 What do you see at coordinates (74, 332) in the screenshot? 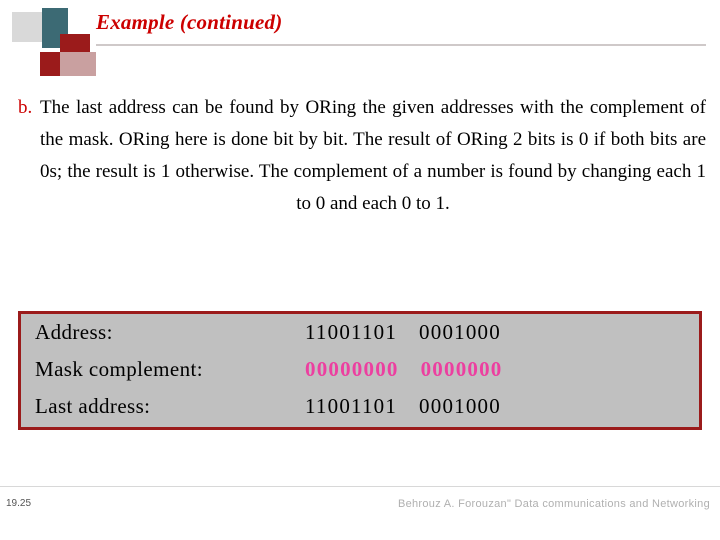
I see `row-label: Address:` at bounding box center [74, 332].